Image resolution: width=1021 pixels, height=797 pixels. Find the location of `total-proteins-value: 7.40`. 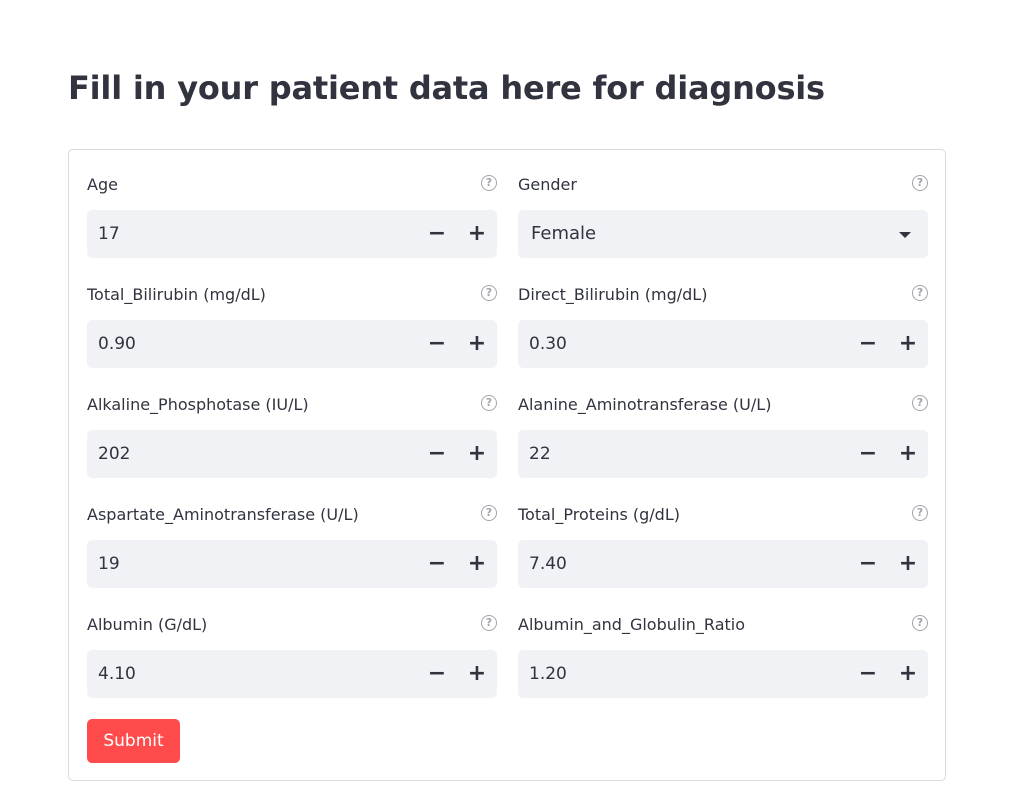

total-proteins-value: 7.40 is located at coordinates (548, 564).